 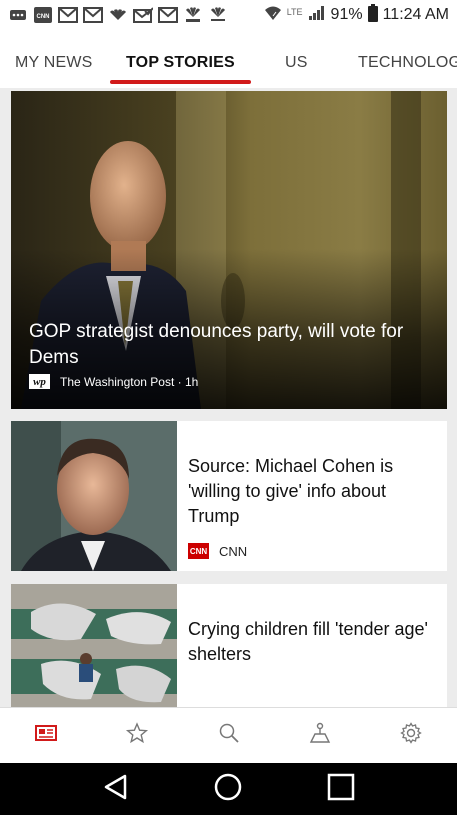 What do you see at coordinates (39, 381) in the screenshot?
I see `washington-post-logo: wp` at bounding box center [39, 381].